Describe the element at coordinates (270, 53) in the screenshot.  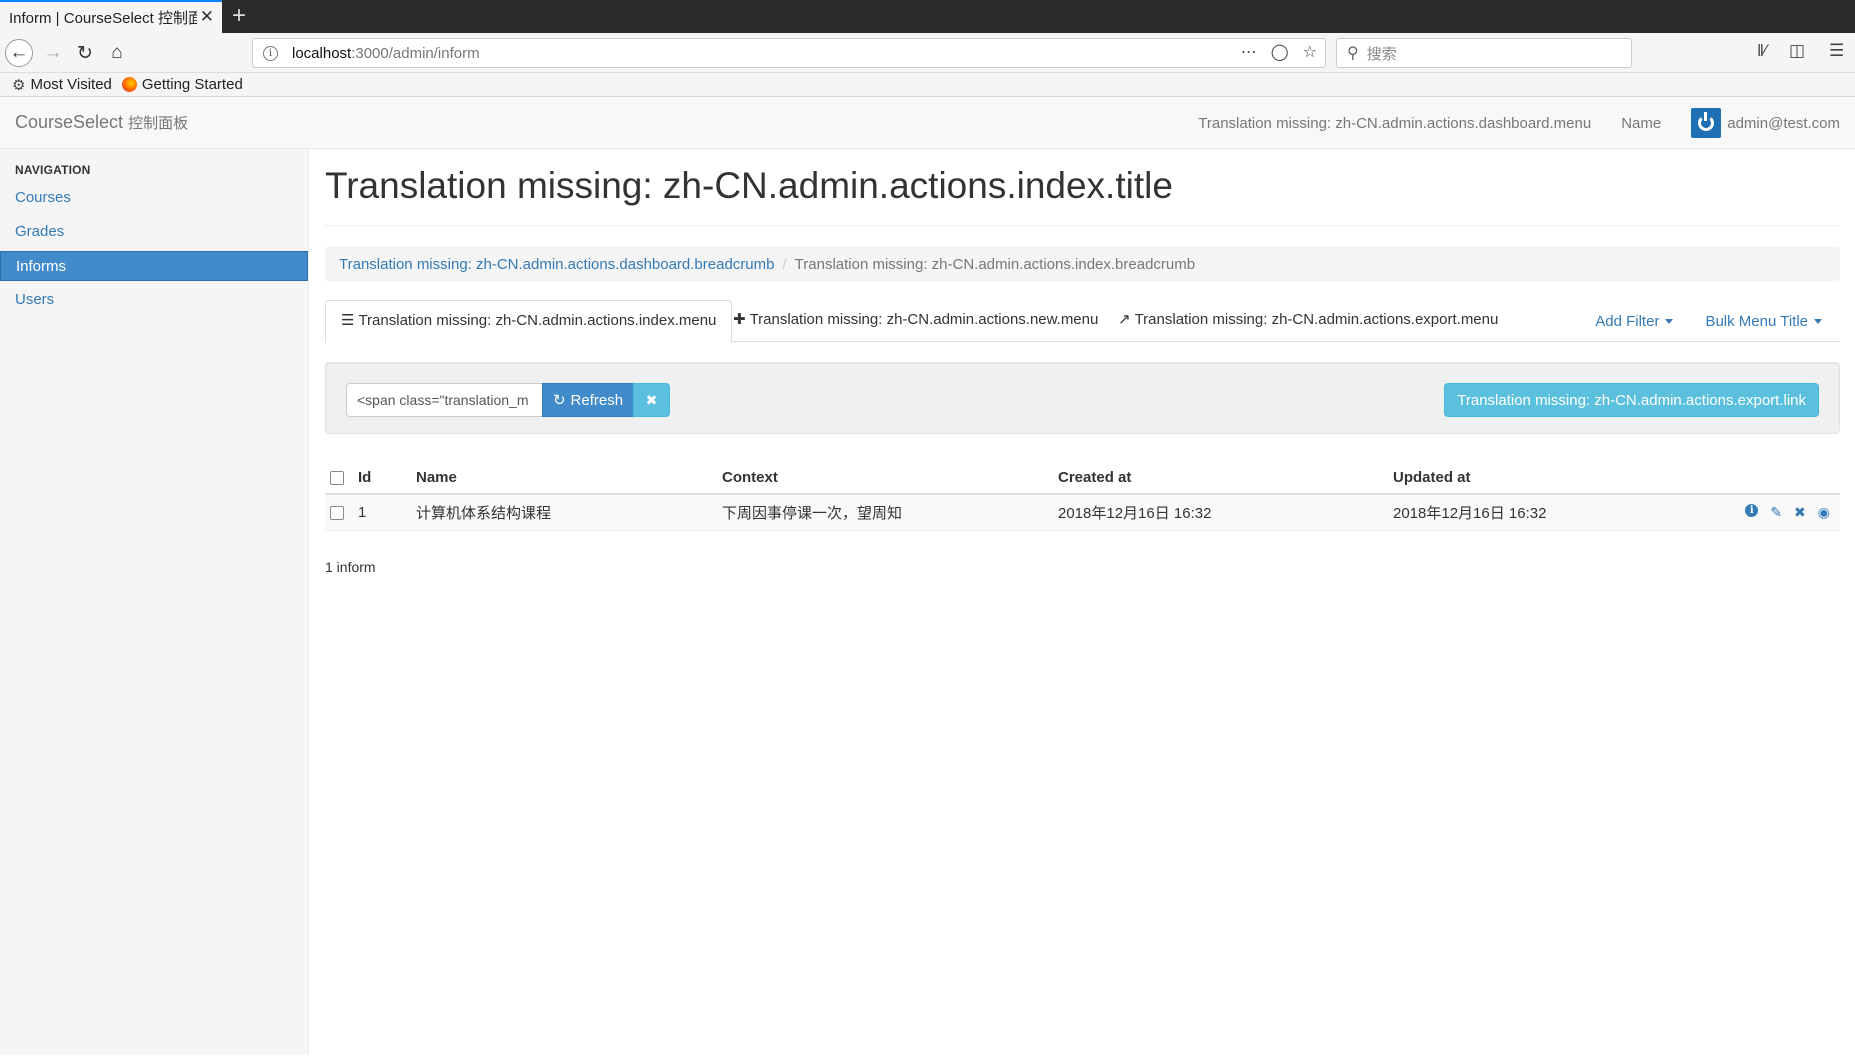
I see `site-info-icon: i` at that location.